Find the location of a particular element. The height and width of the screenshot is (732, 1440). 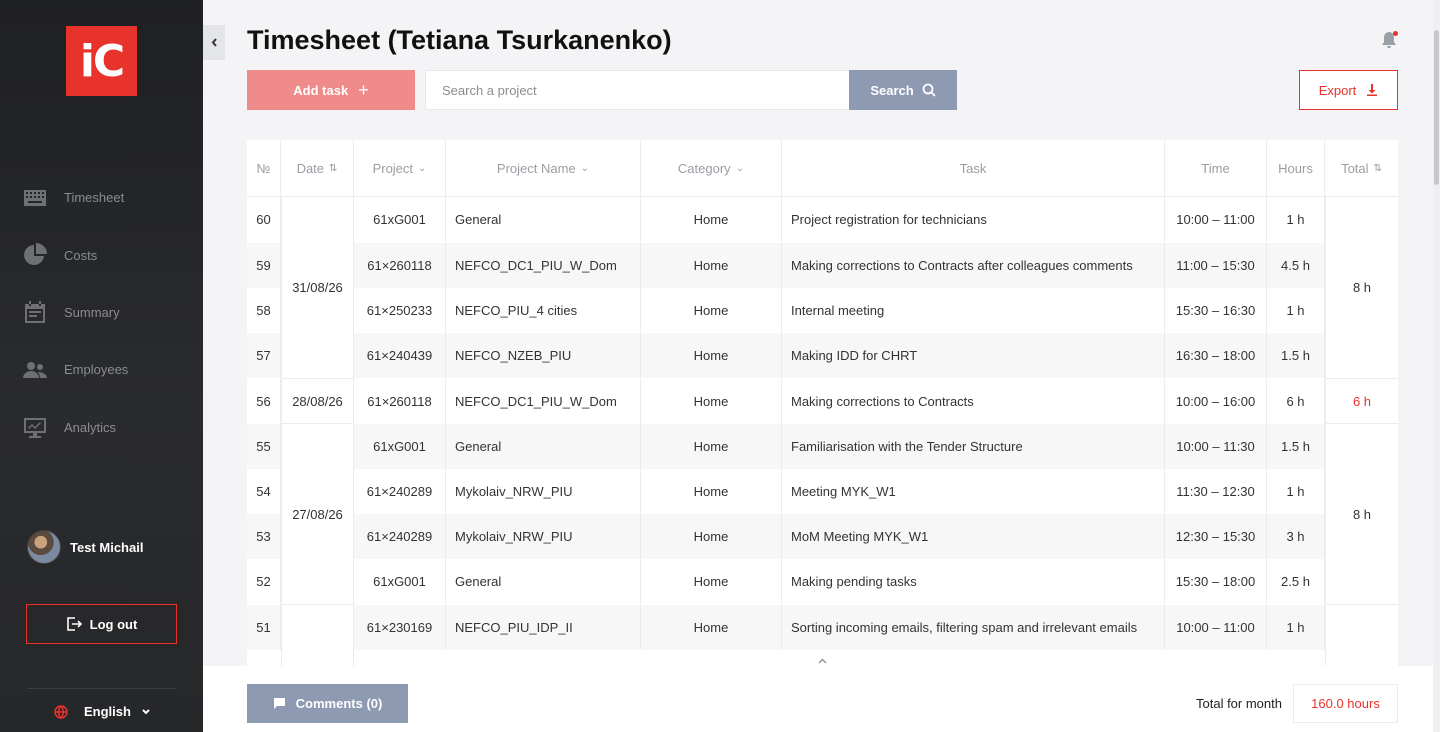

group-date is located at coordinates (317, 635).